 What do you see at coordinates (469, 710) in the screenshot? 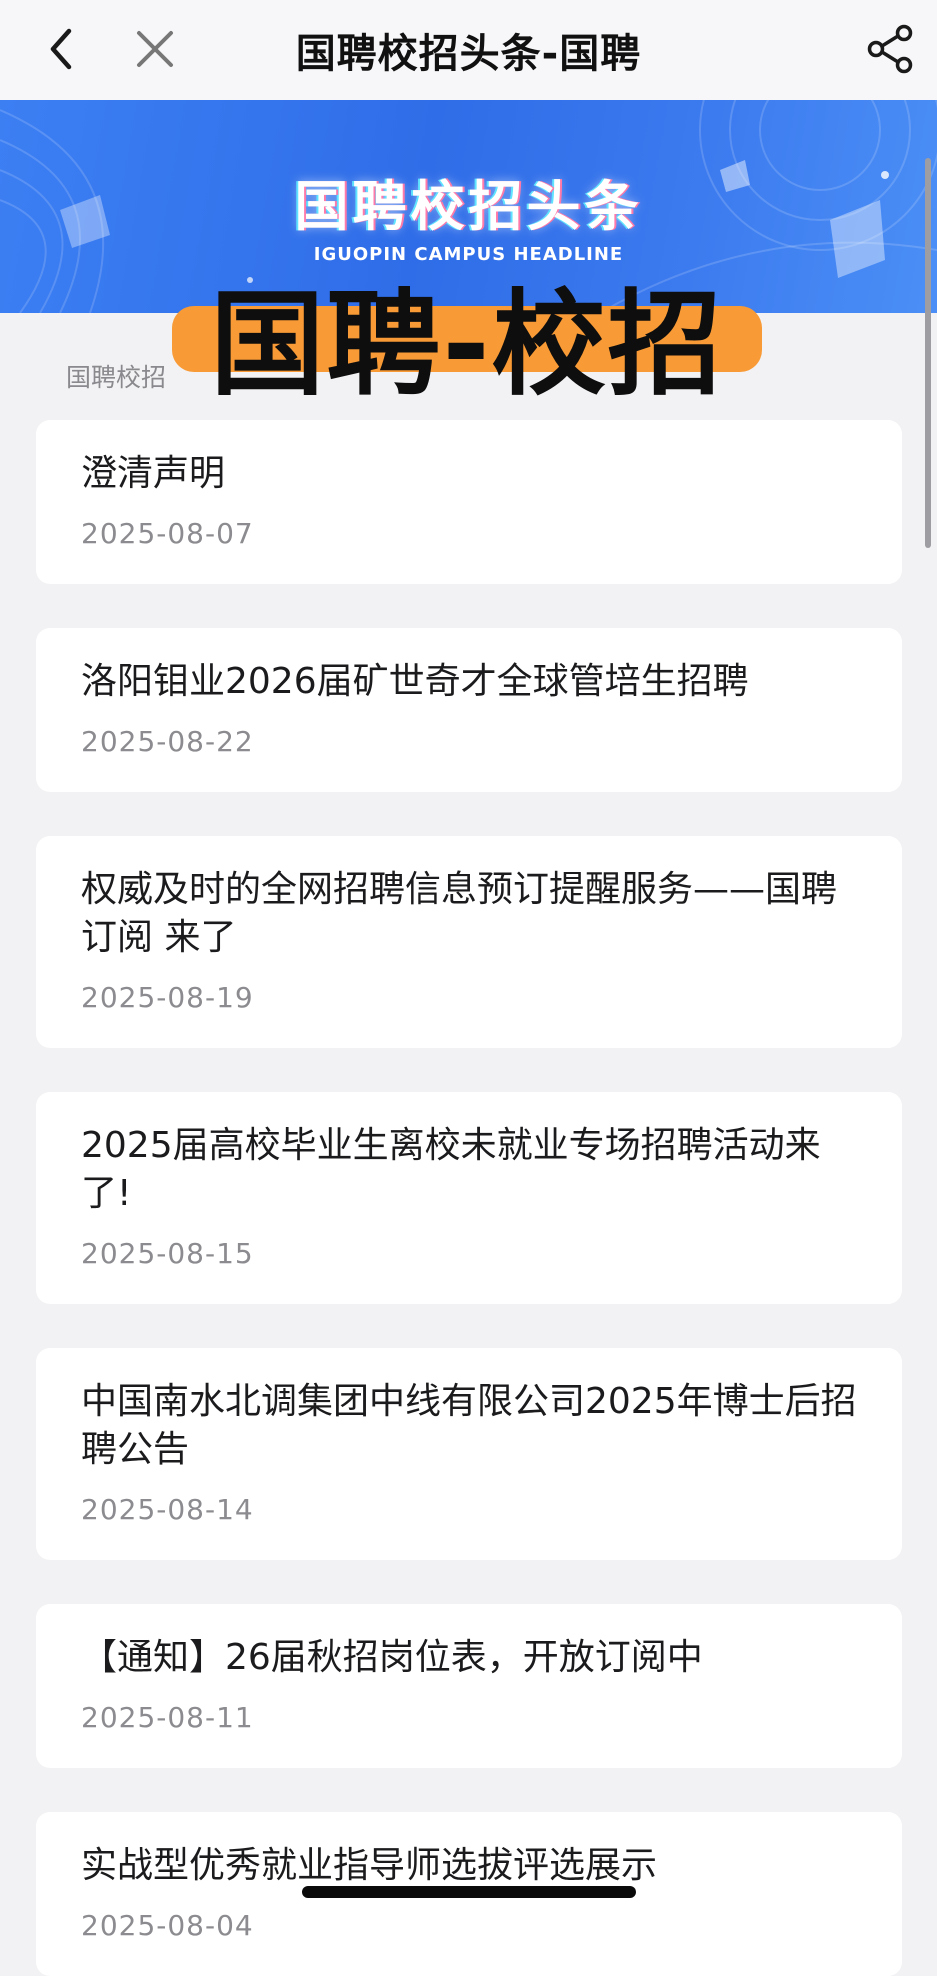
I see `article-card: 洛阳钼业2026届矿世奇才全球管培生招聘 2025-08-22` at bounding box center [469, 710].